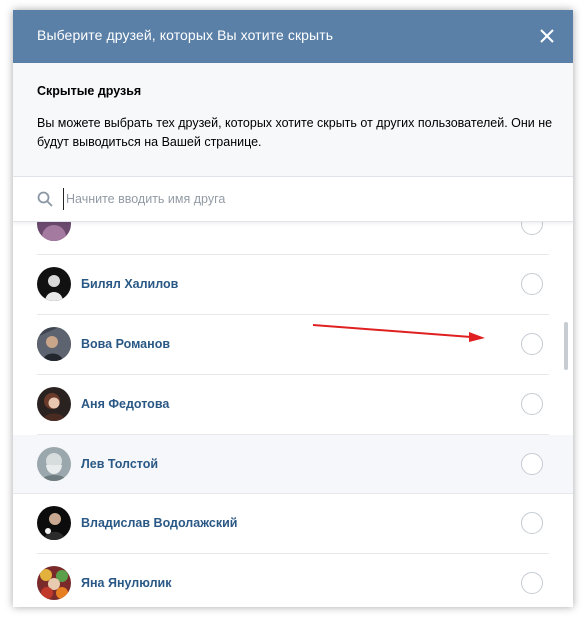  What do you see at coordinates (566, 346) in the screenshot?
I see `list-scrollbar` at bounding box center [566, 346].